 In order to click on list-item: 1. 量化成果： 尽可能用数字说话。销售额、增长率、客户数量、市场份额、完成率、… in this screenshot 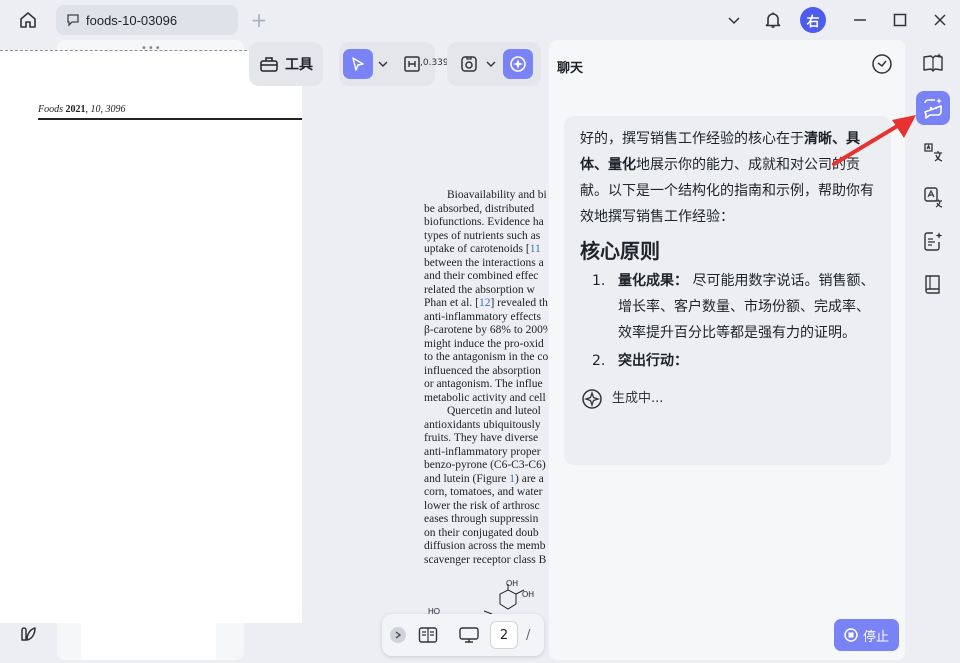, I will do `click(733, 307)`.